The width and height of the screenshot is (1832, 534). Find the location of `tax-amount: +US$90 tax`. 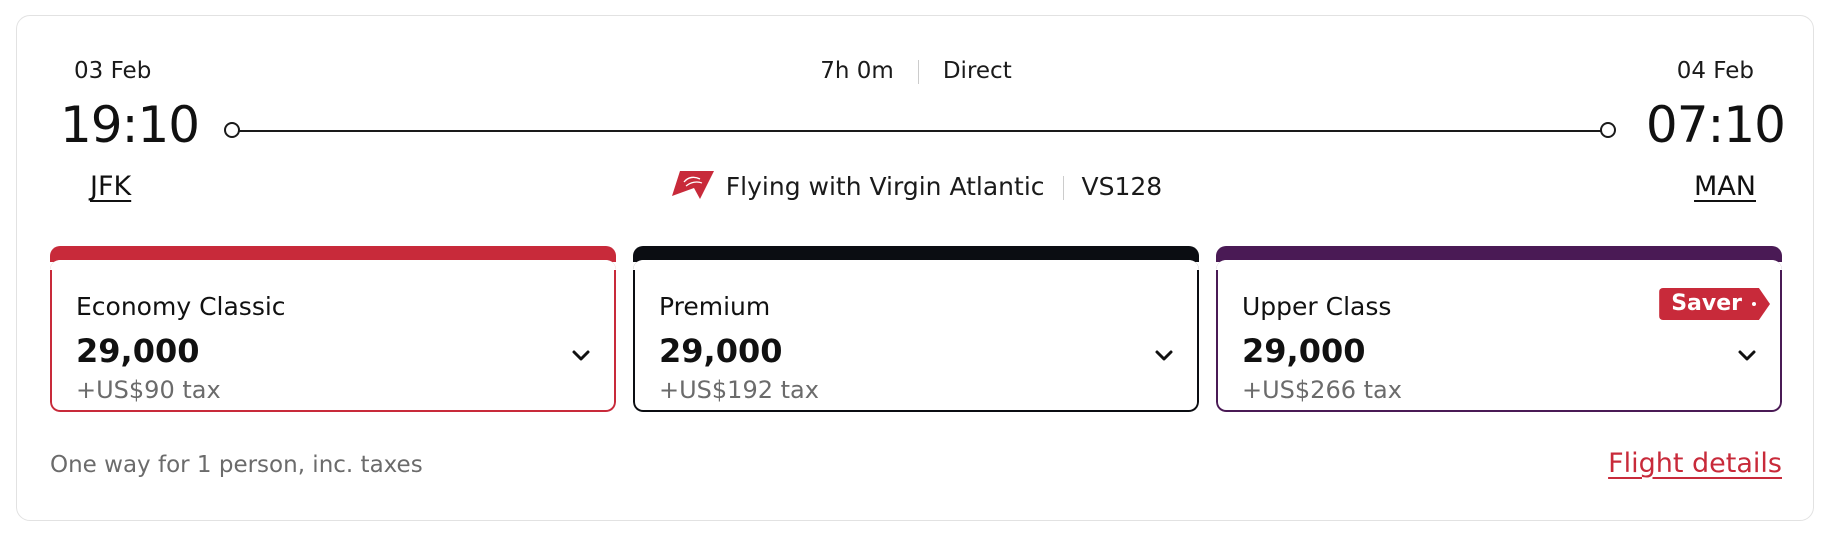

tax-amount: +US$90 tax is located at coordinates (148, 390).